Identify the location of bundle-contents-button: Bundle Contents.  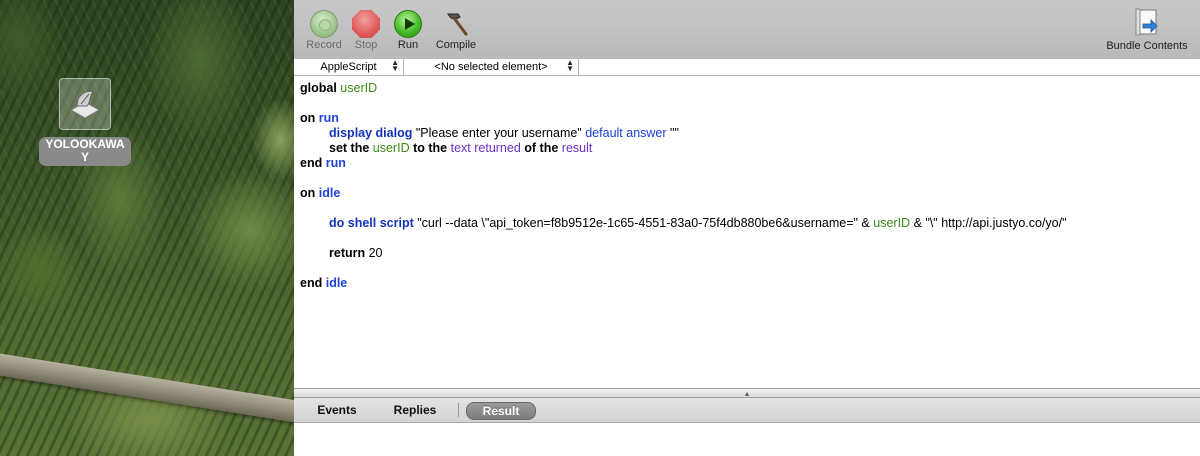
(1147, 30).